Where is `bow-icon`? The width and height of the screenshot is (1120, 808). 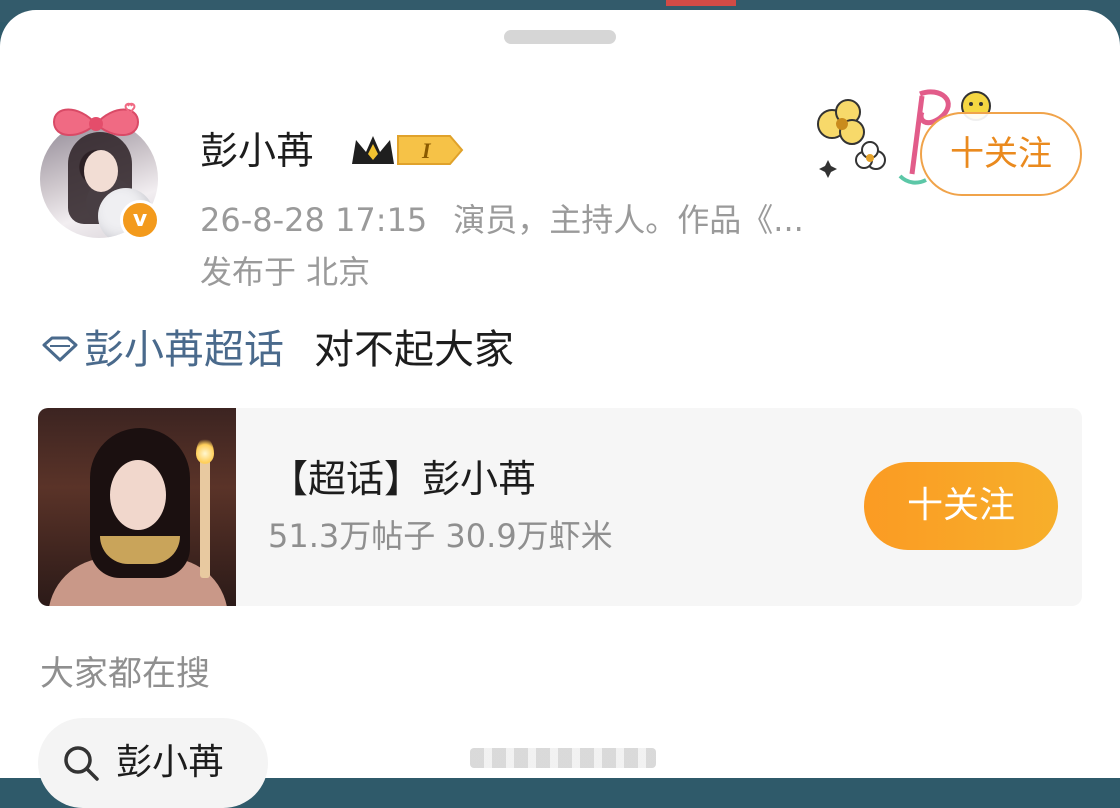
bow-icon is located at coordinates (96, 119).